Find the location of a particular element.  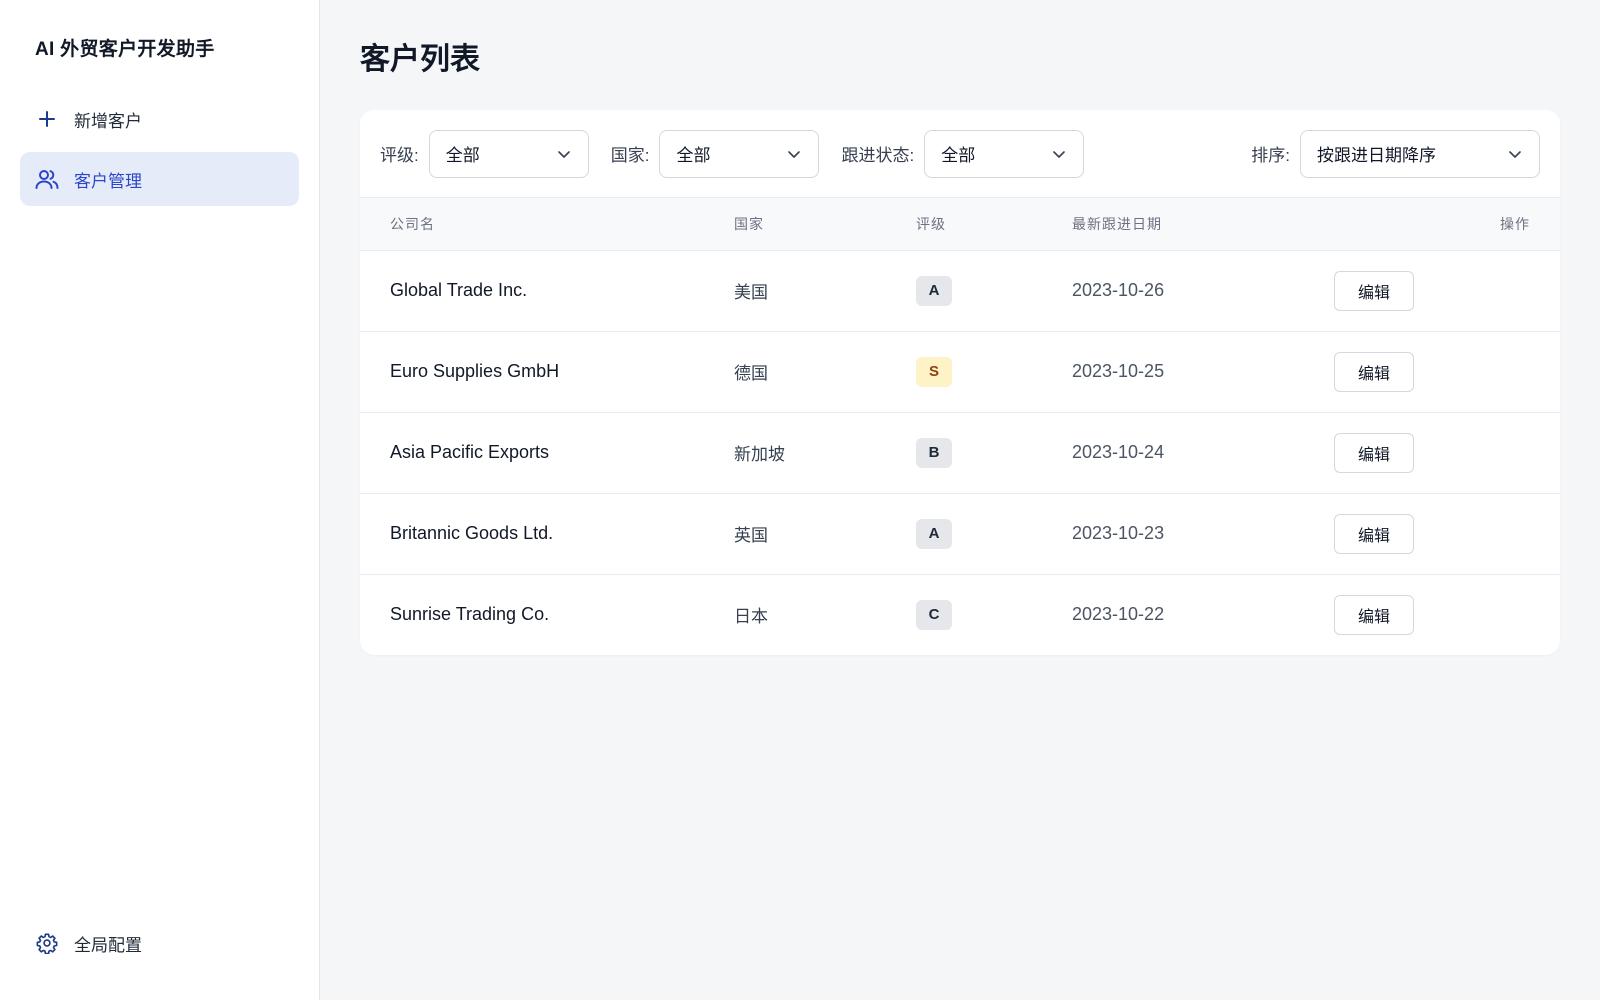

country-cell: 新加坡 is located at coordinates (759, 454).